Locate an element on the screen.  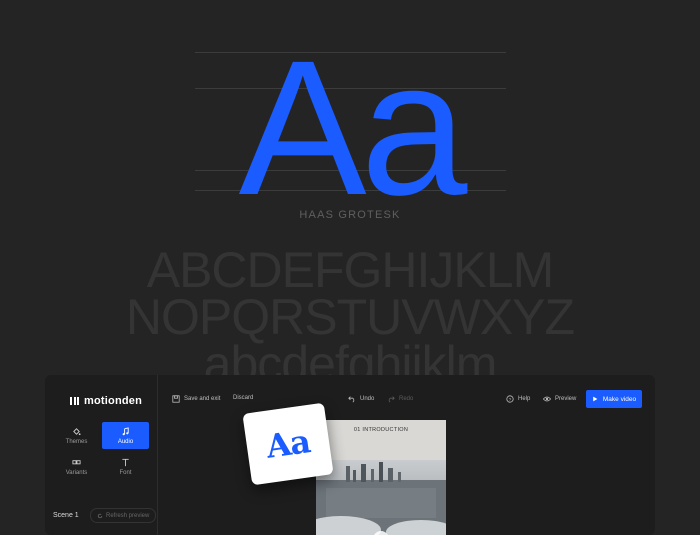
make-video-button: Make video is located at coordinates (614, 399).